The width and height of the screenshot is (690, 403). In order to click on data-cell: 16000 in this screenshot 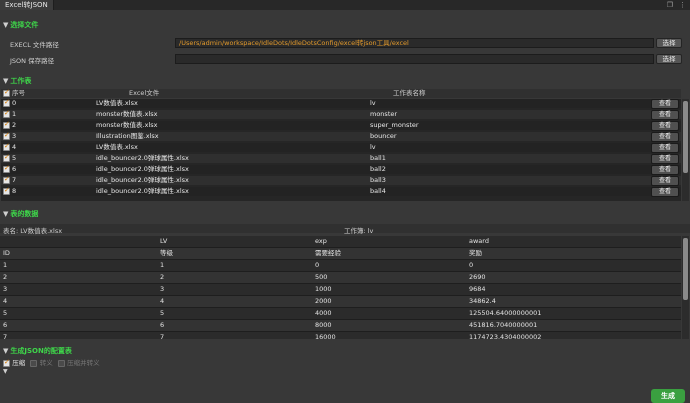, I will do `click(325, 336)`.